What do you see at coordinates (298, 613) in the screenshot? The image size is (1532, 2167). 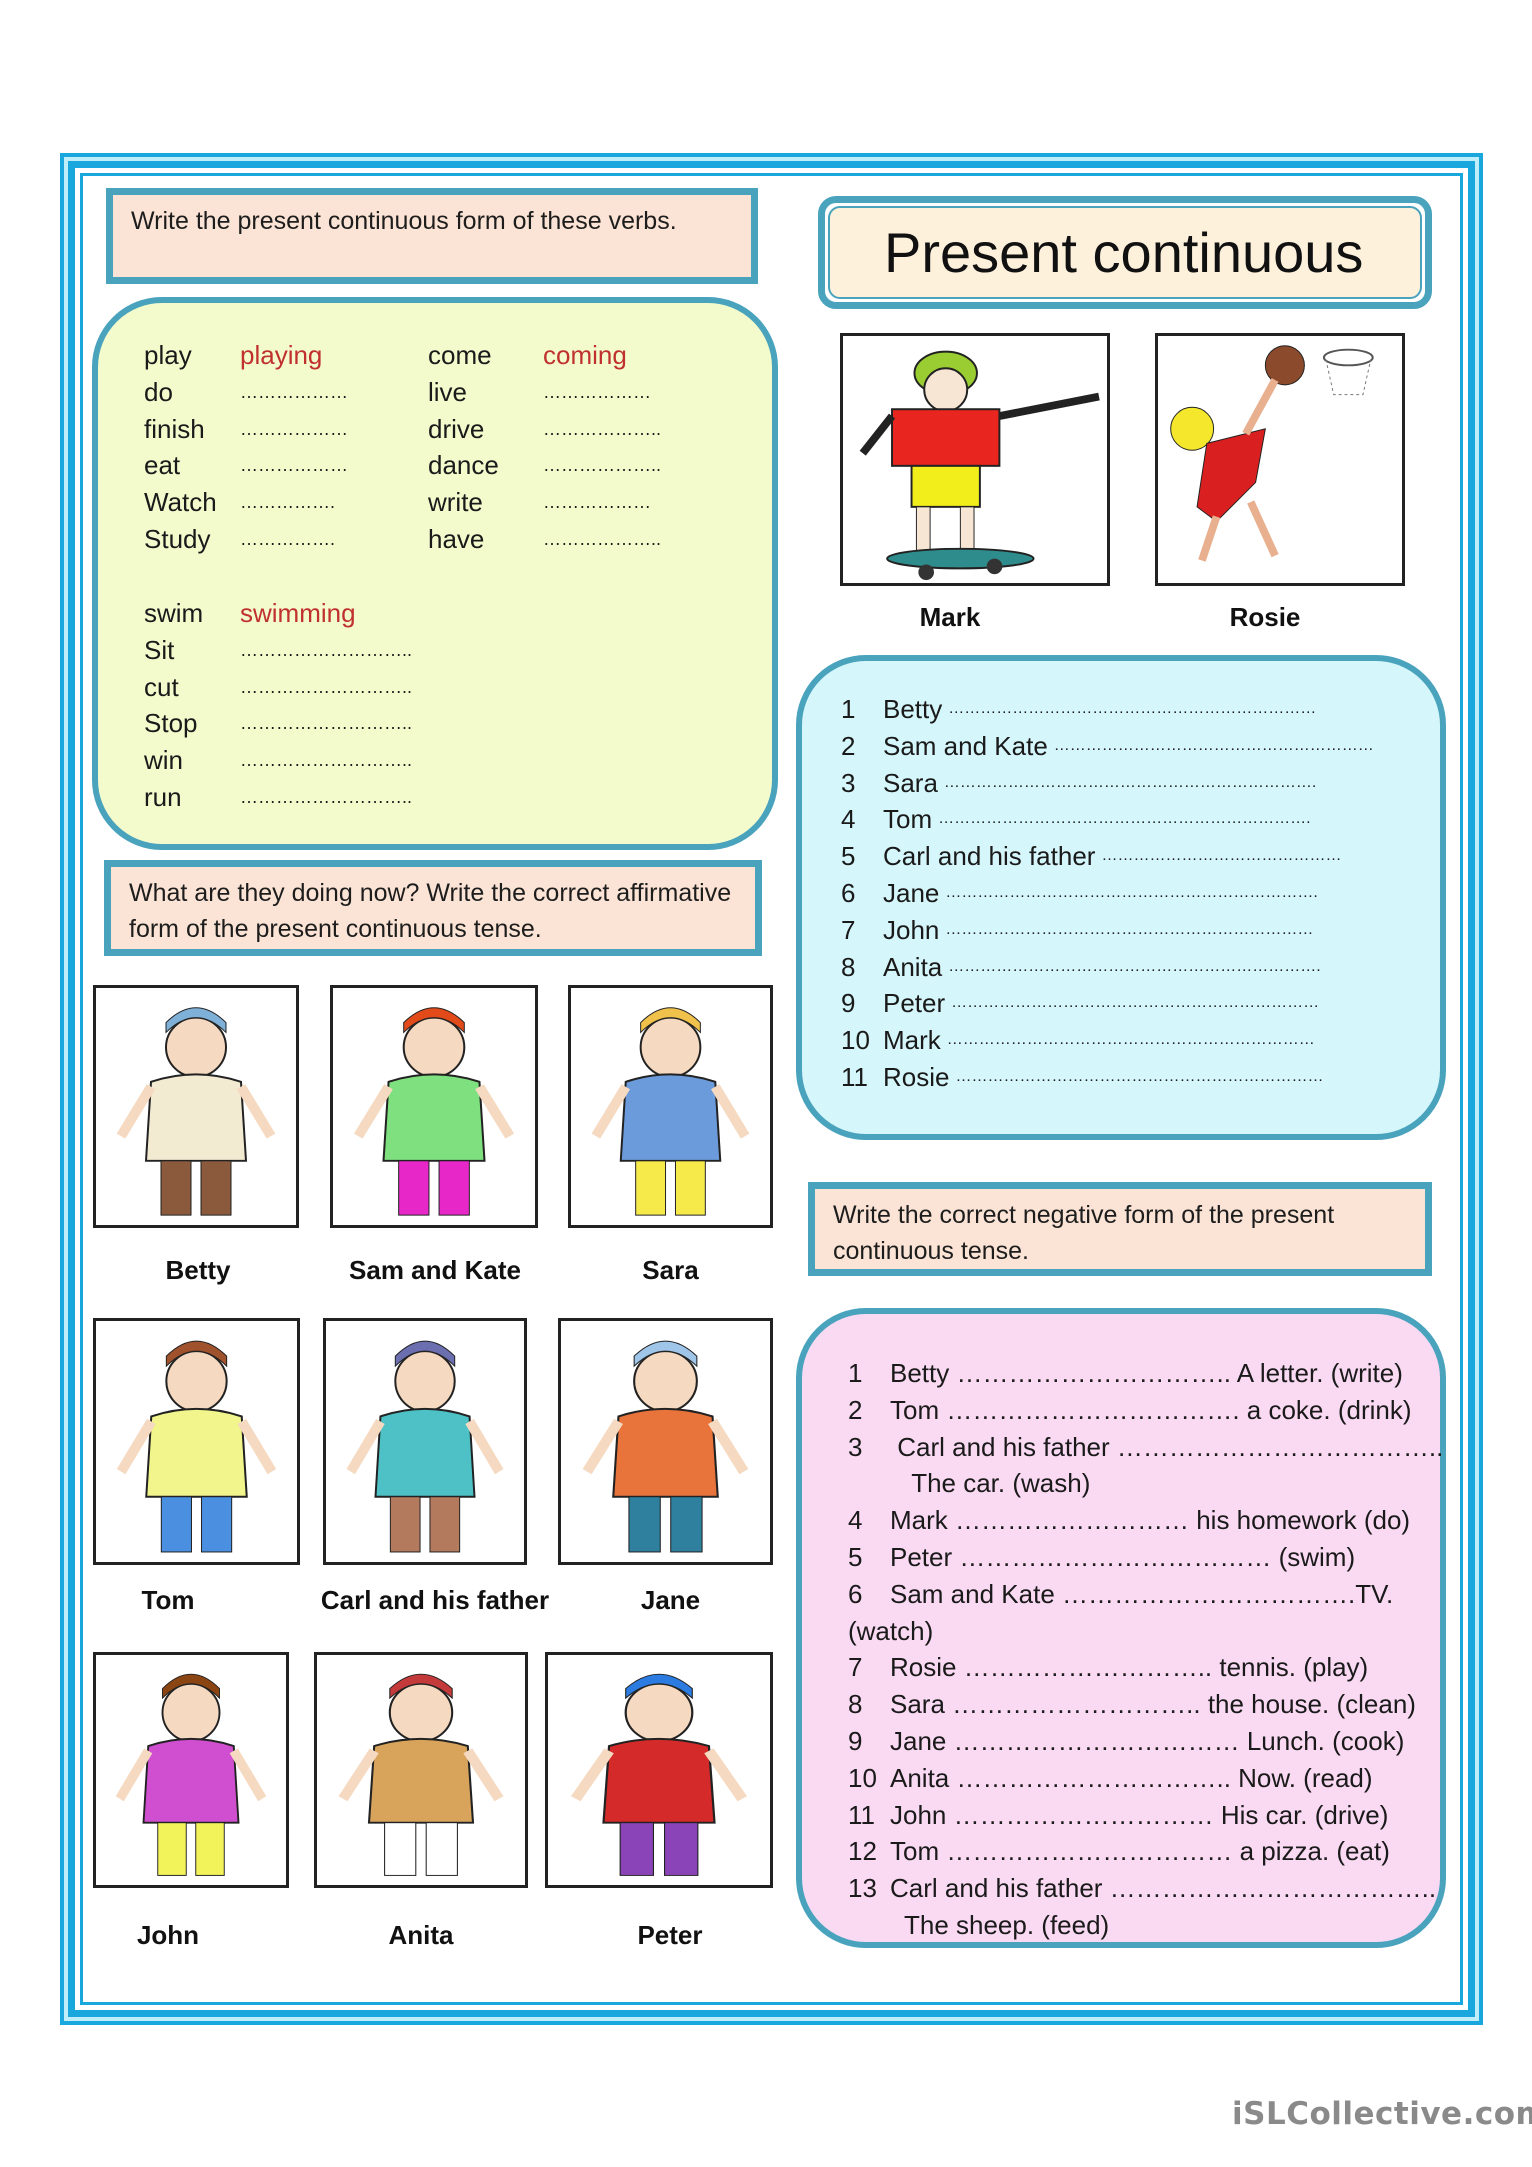 I see `verb-example-answer: swimming` at bounding box center [298, 613].